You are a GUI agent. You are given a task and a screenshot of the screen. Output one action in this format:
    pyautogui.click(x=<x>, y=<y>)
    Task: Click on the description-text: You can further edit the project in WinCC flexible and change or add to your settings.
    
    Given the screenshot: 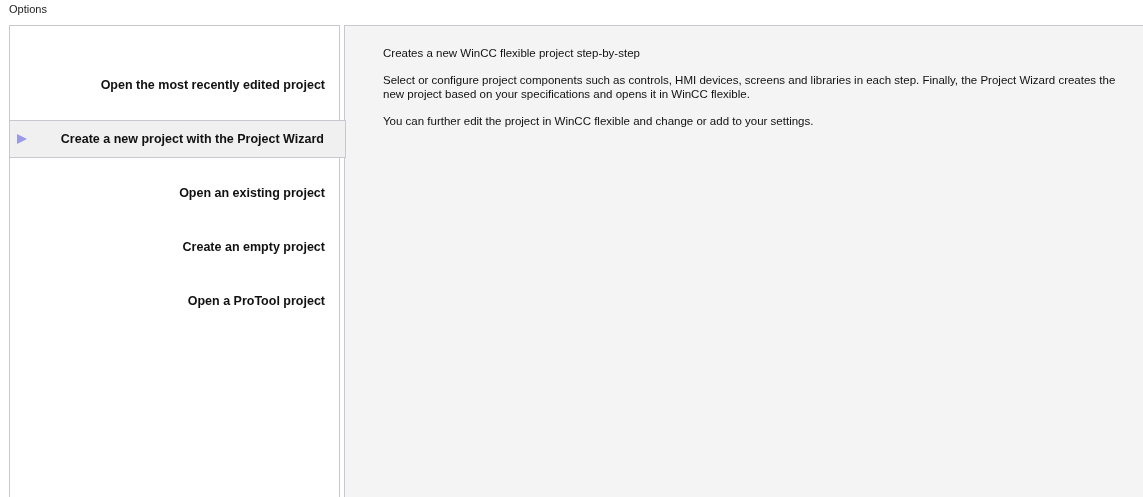 What is the action you would take?
    pyautogui.click(x=599, y=121)
    